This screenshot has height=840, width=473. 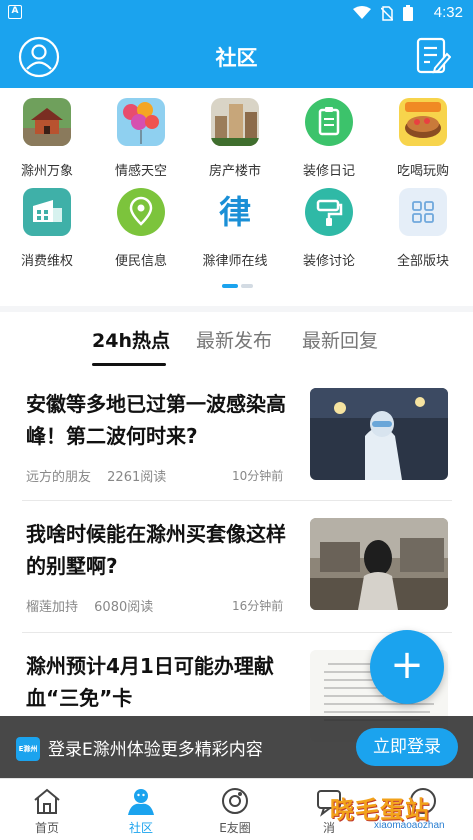 I want to click on article-title: 安徽等多地已过第一波感染高峰！第二波何时来?, so click(x=156, y=420).